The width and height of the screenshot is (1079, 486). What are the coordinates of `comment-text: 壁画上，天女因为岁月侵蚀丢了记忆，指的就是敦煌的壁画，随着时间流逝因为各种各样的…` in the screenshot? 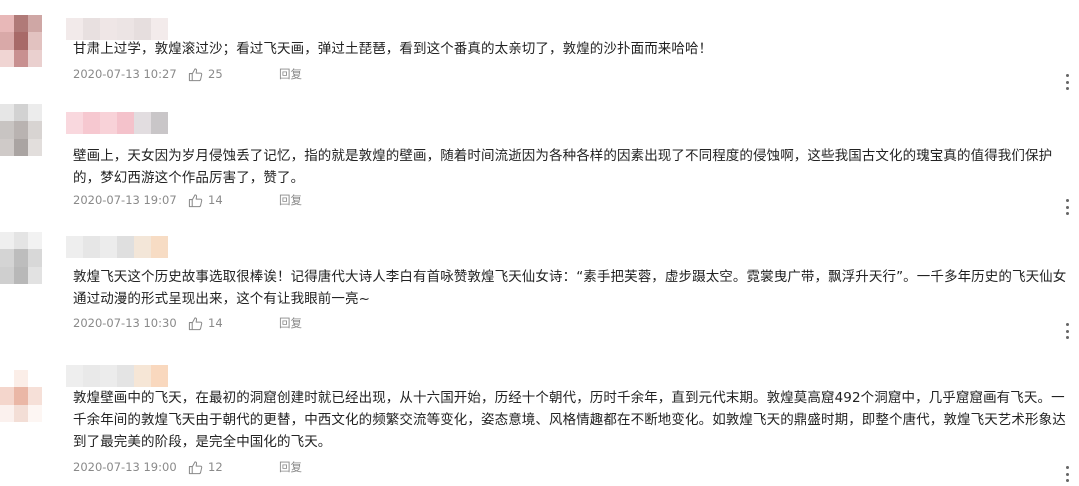 It's located at (563, 167).